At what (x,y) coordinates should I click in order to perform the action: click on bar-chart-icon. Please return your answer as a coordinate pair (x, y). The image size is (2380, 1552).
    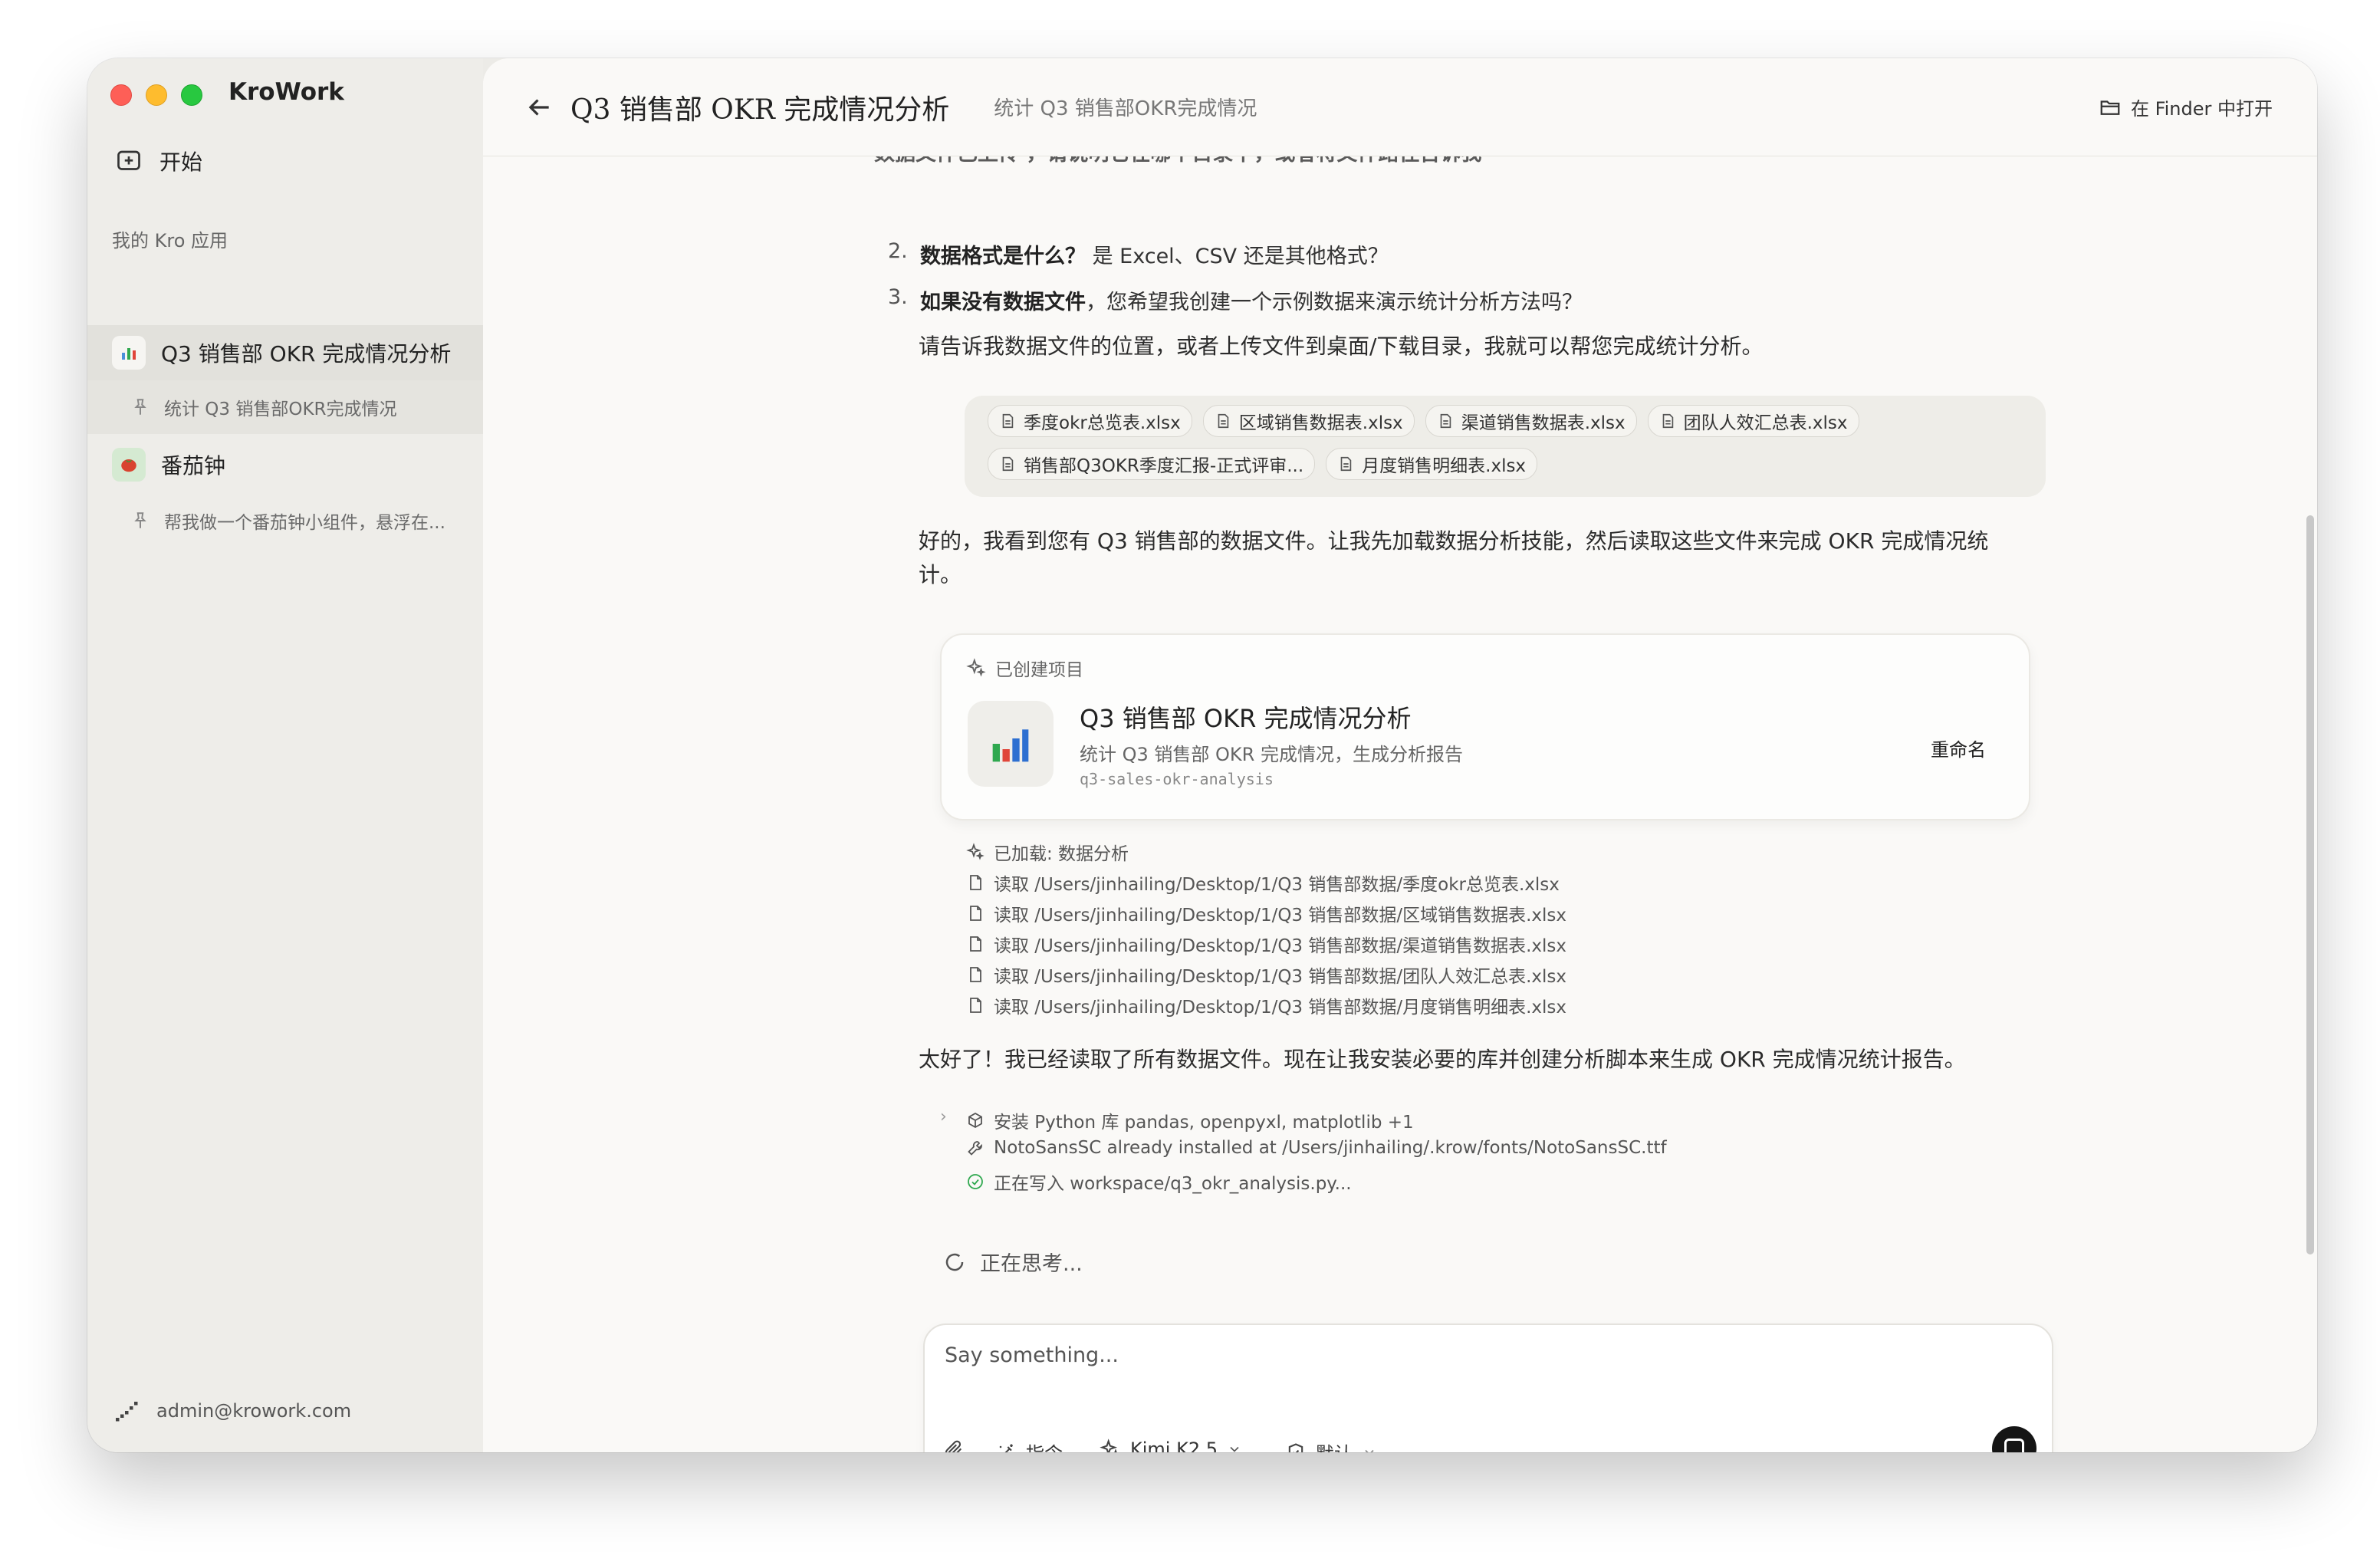
    Looking at the image, I should click on (1011, 744).